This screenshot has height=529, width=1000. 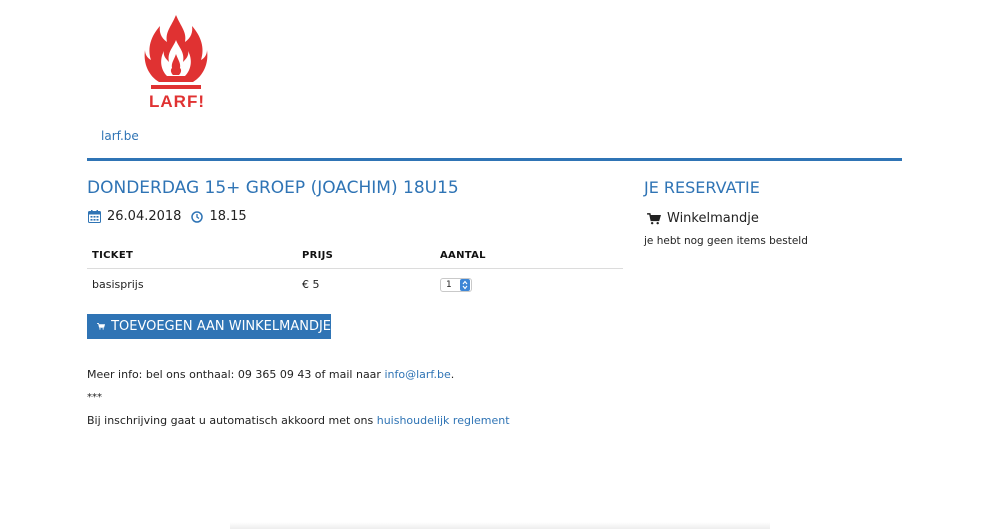 I want to click on column-header-ticket: TICKET, so click(x=192, y=256).